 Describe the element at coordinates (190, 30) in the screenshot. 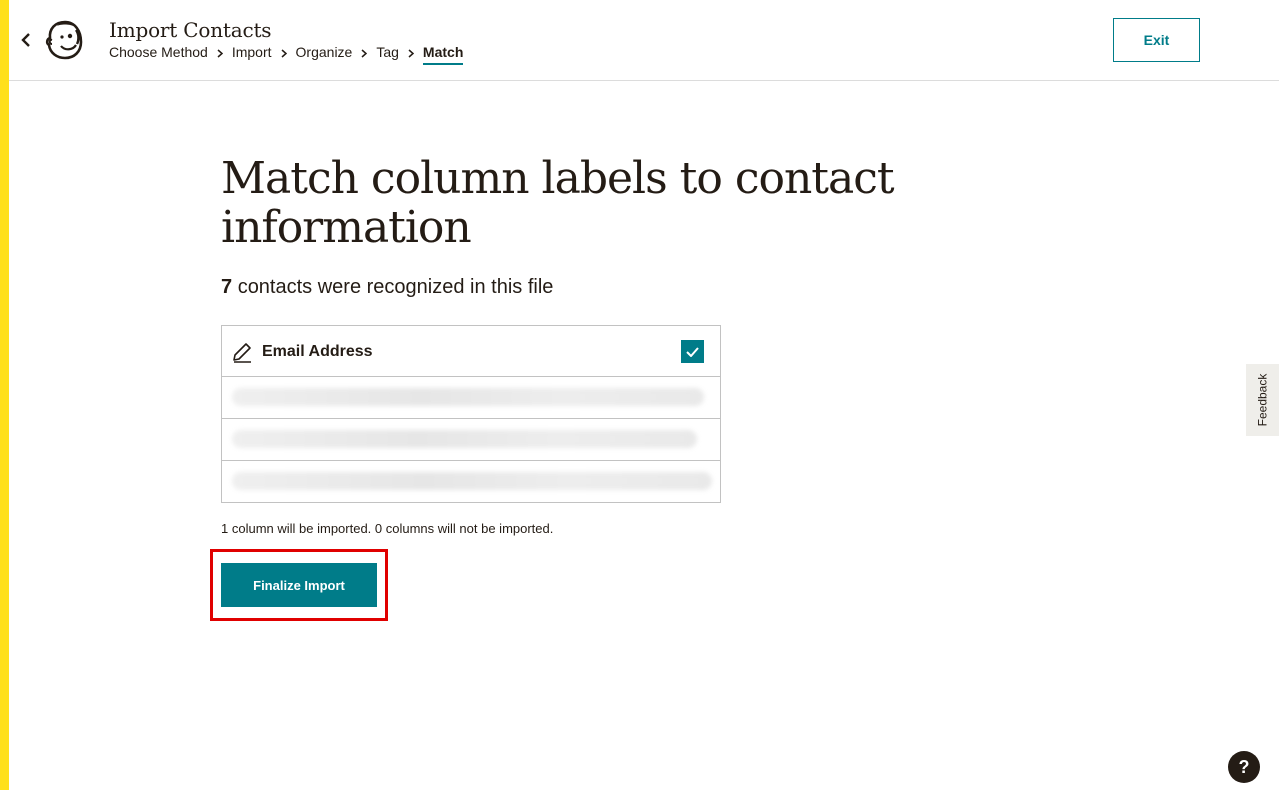

I see `app-title: Import Contacts` at that location.